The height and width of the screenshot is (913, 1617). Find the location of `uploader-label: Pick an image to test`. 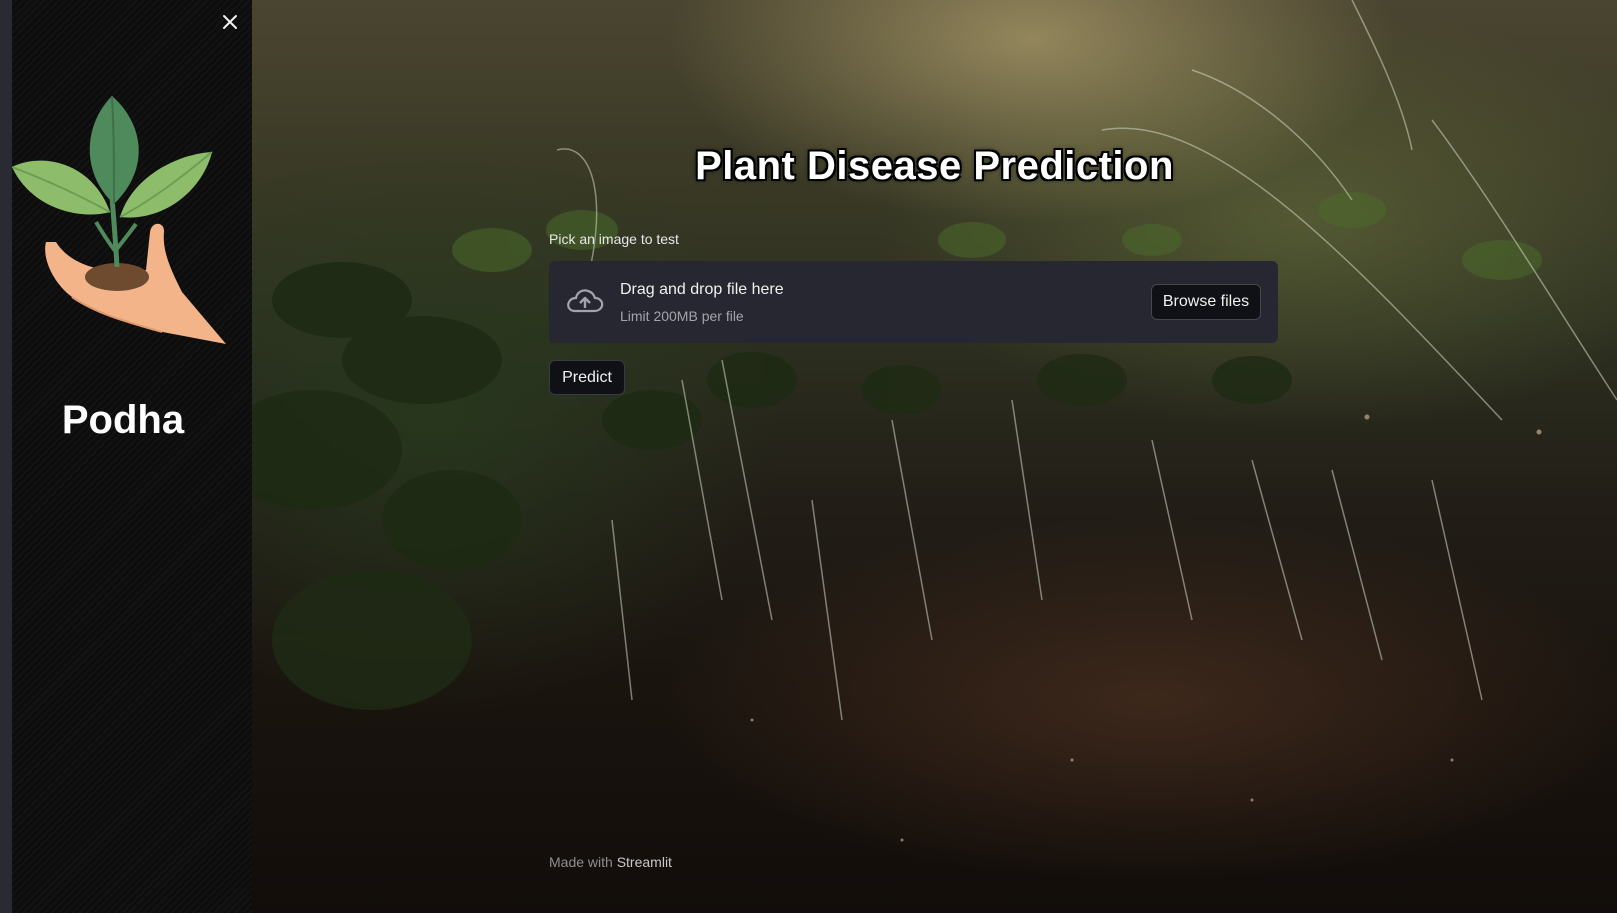

uploader-label: Pick an image to test is located at coordinates (614, 239).